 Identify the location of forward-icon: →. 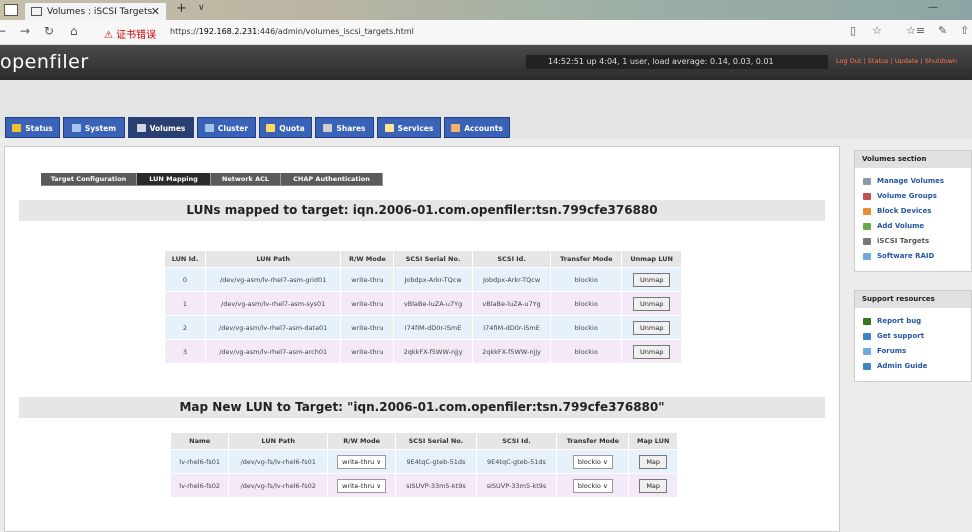
(25, 31).